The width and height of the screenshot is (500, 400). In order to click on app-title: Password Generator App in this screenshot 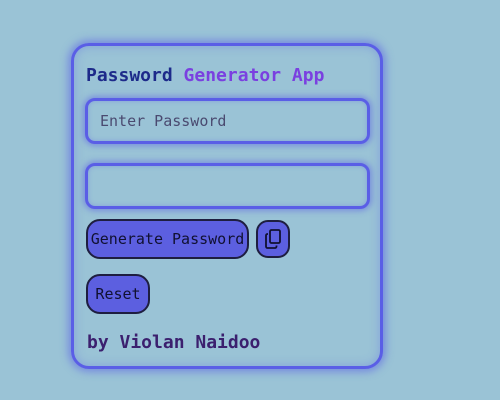, I will do `click(205, 76)`.